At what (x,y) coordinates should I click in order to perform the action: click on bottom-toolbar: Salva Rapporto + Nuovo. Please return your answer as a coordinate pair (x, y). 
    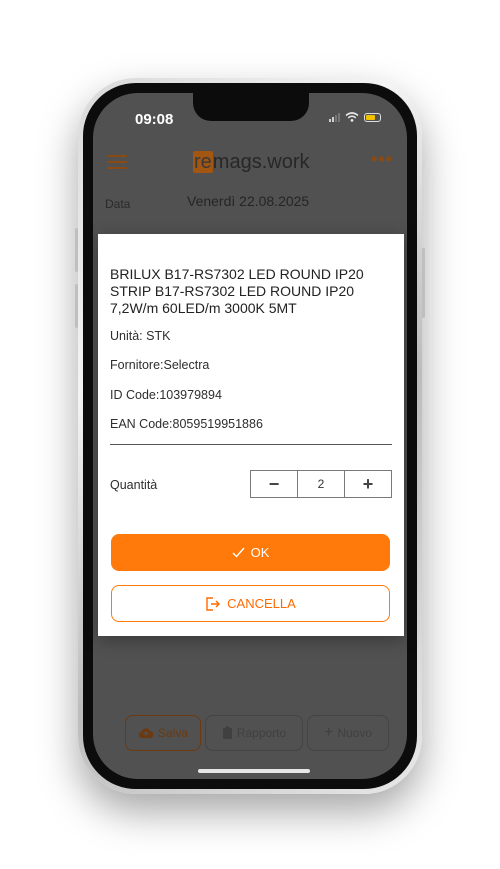
    Looking at the image, I should click on (250, 733).